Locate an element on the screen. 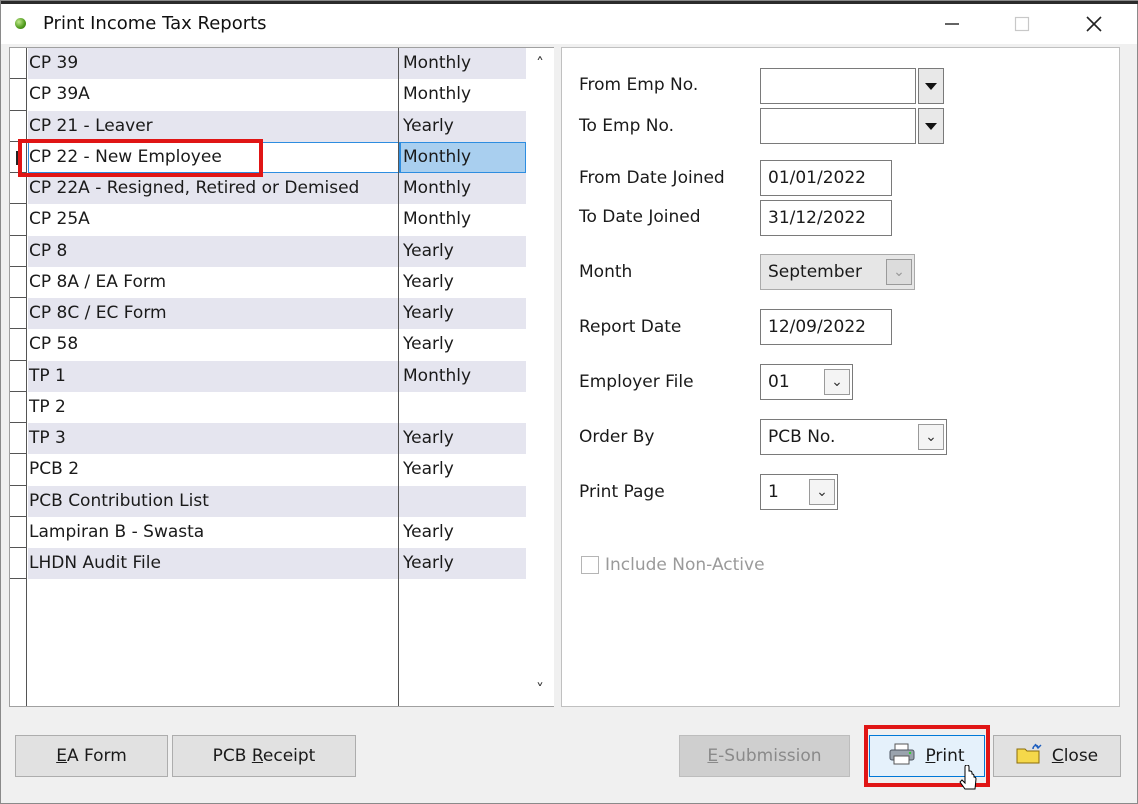 The height and width of the screenshot is (804, 1138). from-emp-label: From Emp No. is located at coordinates (639, 85).